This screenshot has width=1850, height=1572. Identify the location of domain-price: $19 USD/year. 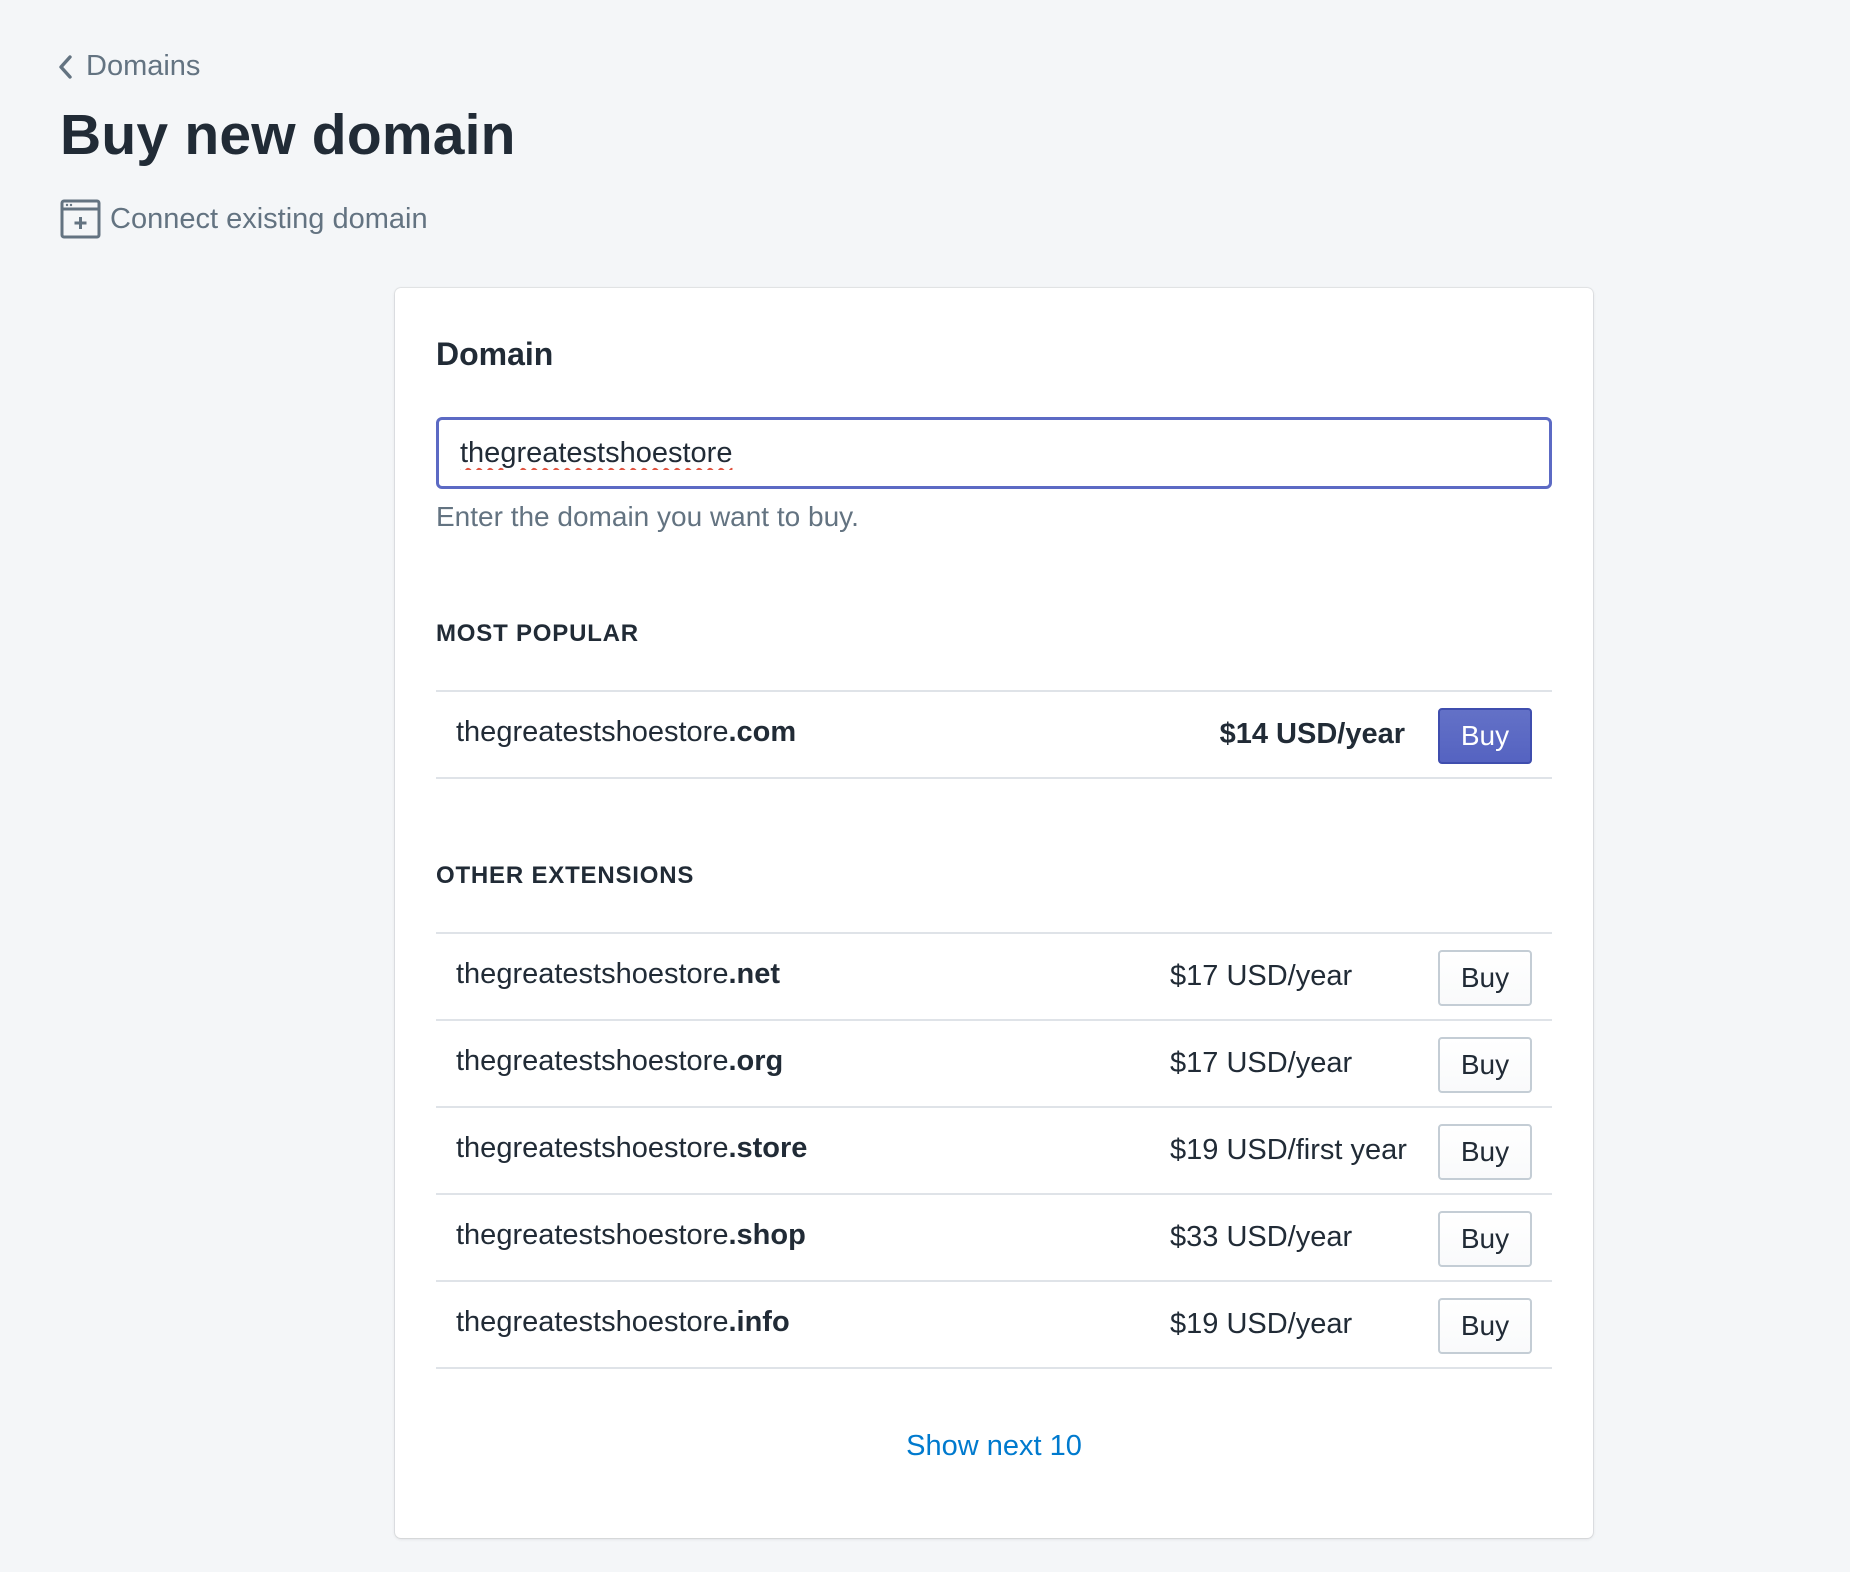
(1261, 1324).